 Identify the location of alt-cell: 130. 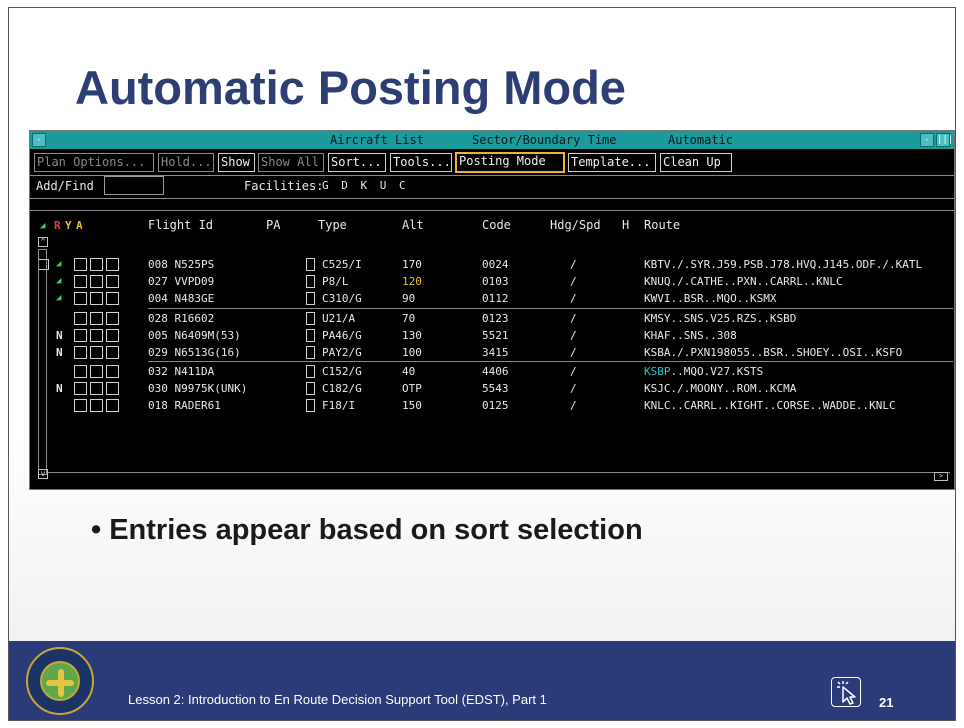
(412, 335).